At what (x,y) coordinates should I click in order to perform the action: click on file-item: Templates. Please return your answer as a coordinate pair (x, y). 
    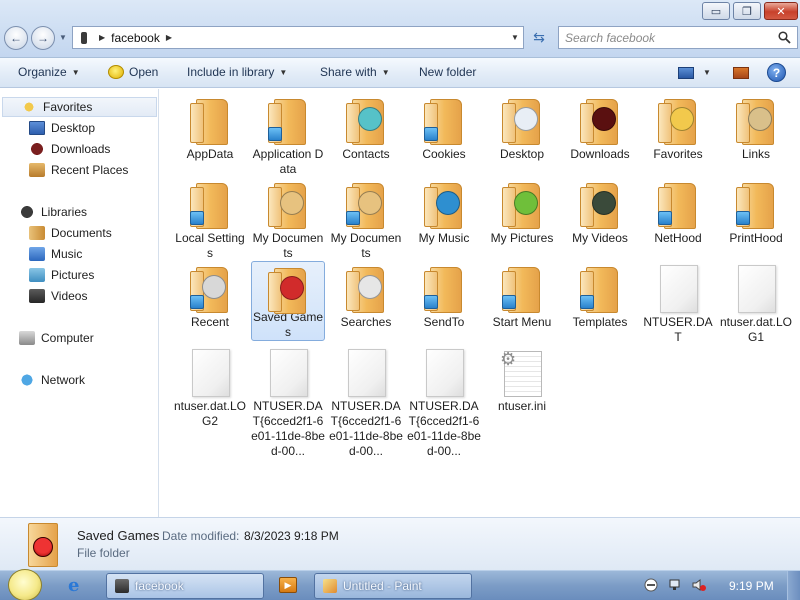
    Looking at the image, I should click on (600, 295).